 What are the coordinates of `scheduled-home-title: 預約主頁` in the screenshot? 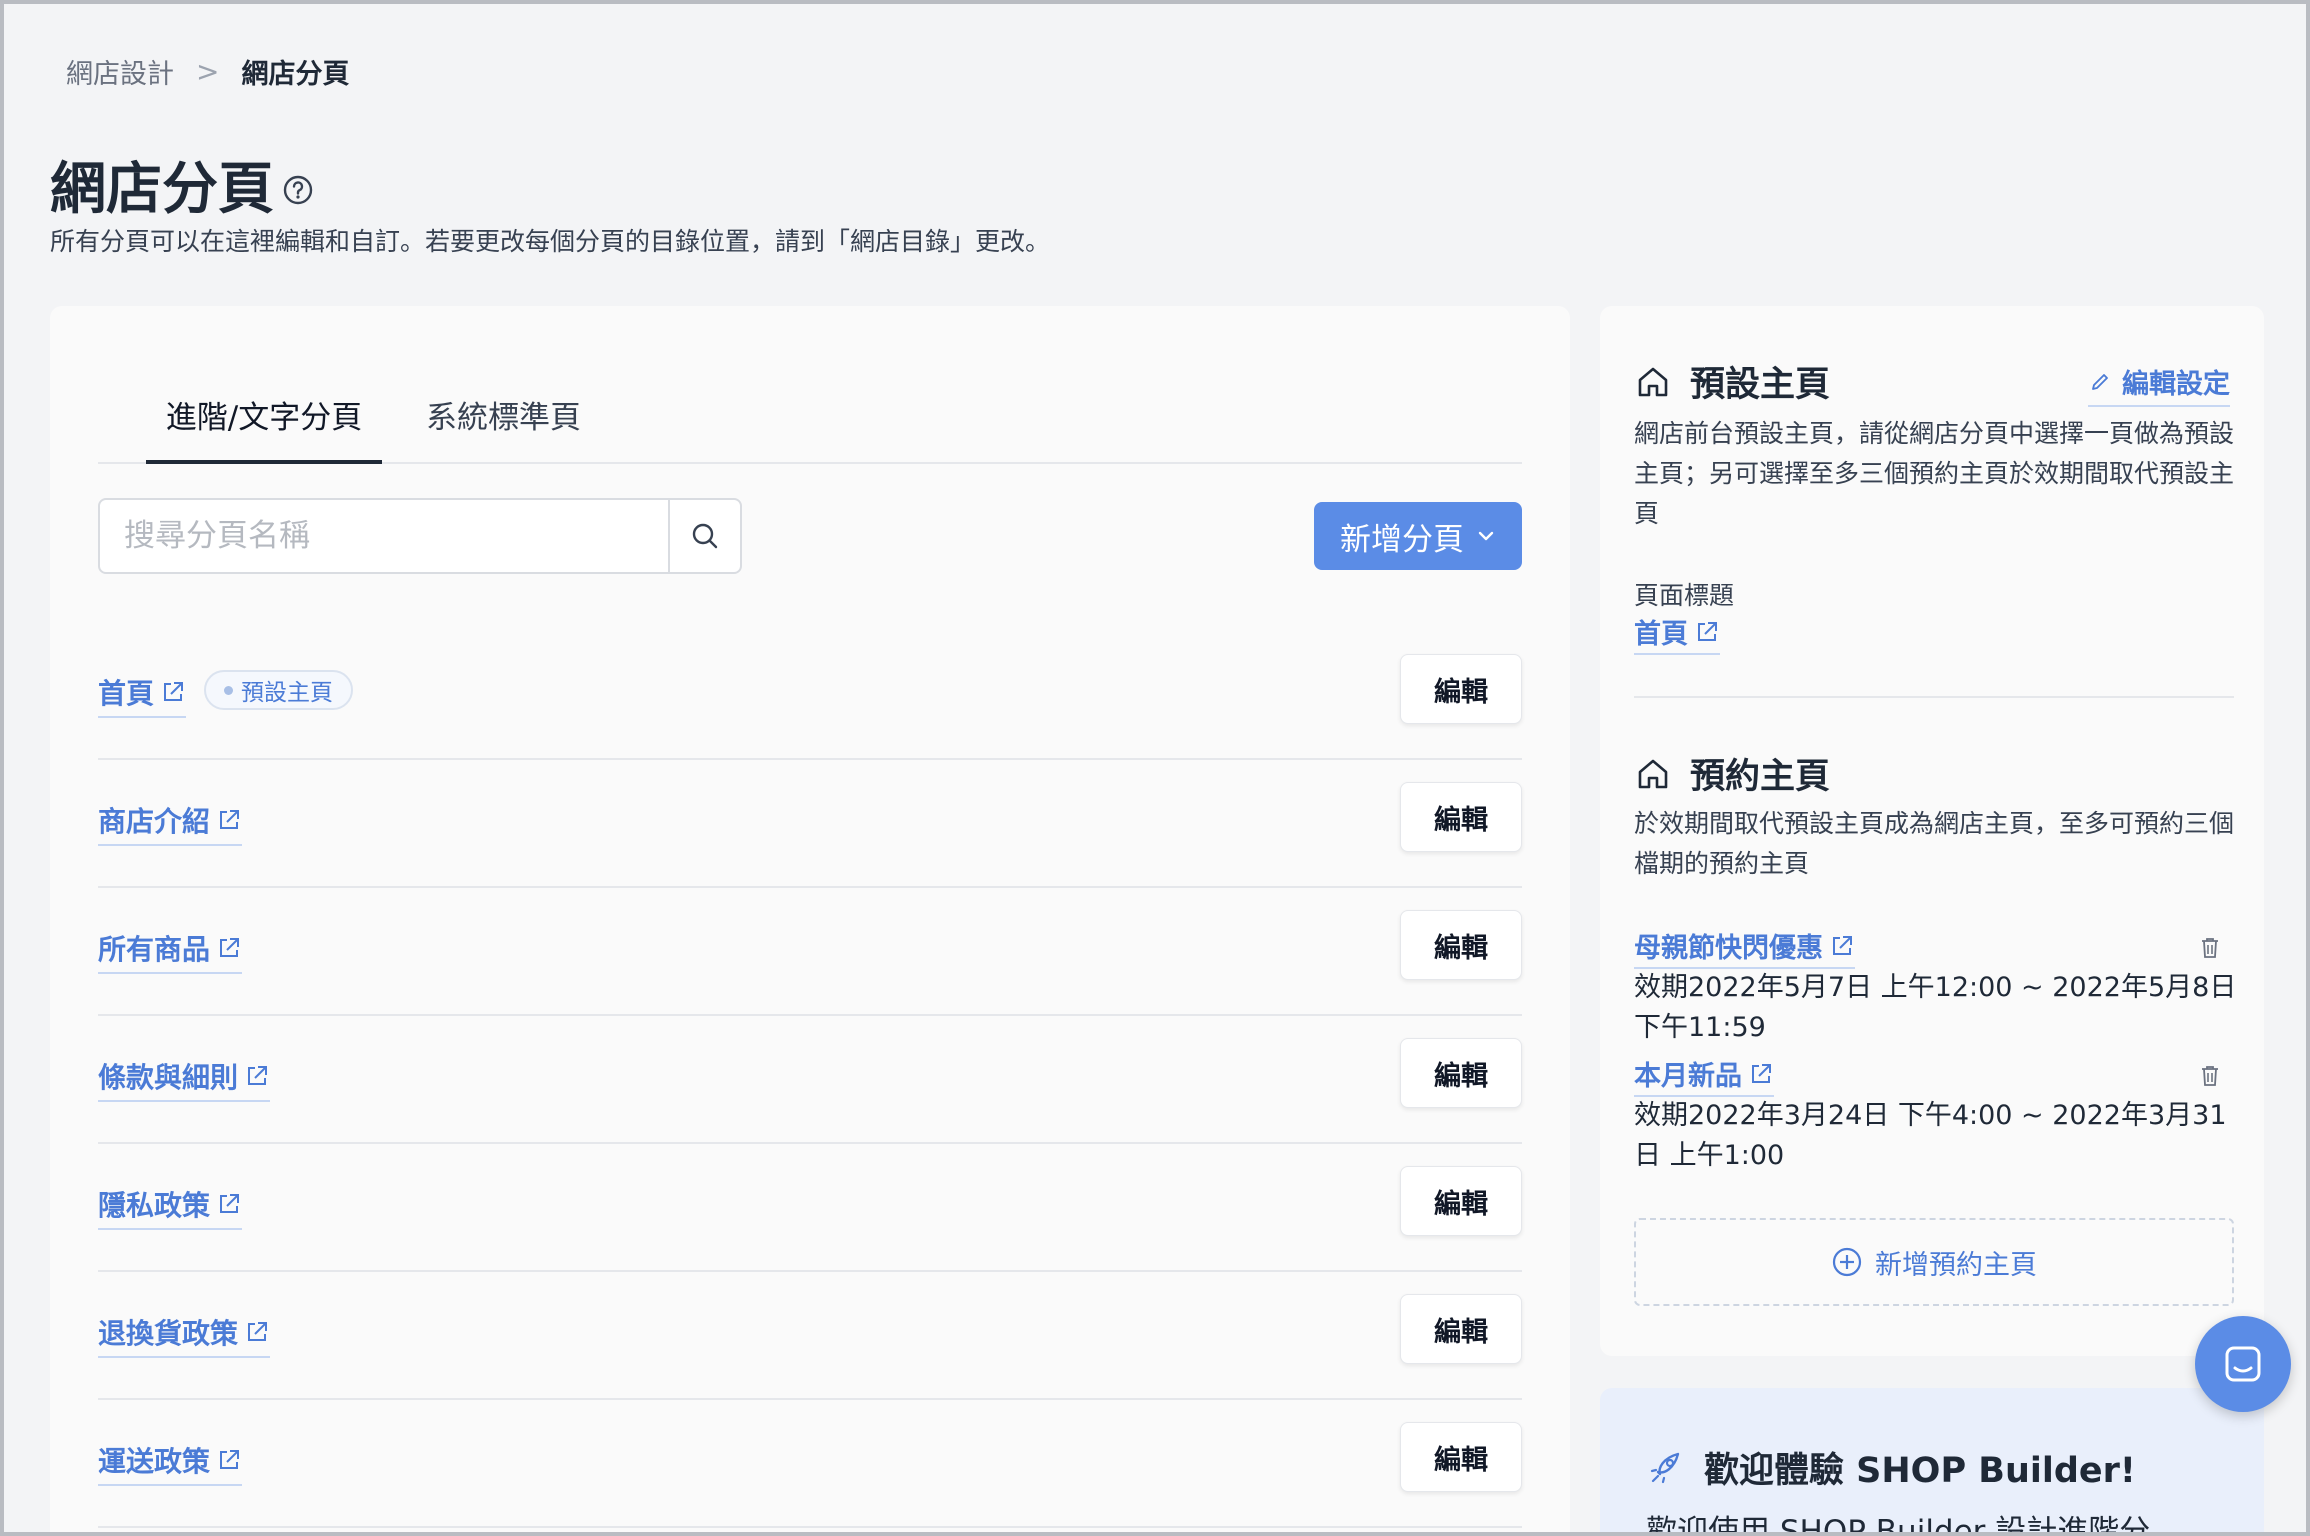 It's located at (1760, 777).